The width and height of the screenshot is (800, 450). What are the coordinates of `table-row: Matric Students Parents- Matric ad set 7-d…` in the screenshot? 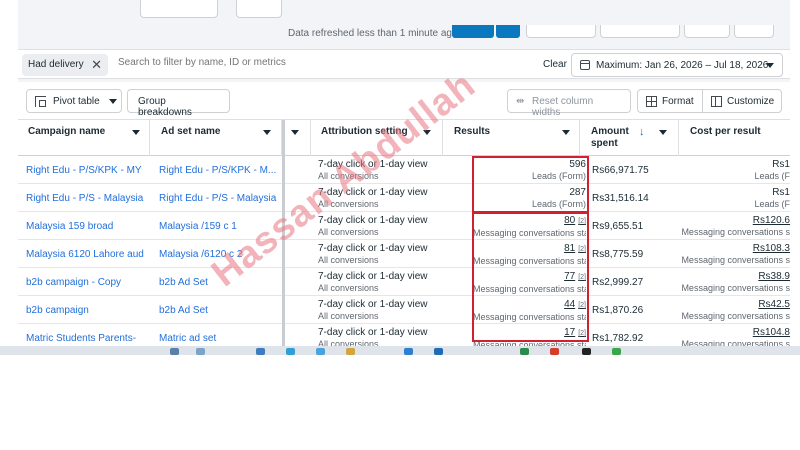 It's located at (404, 335).